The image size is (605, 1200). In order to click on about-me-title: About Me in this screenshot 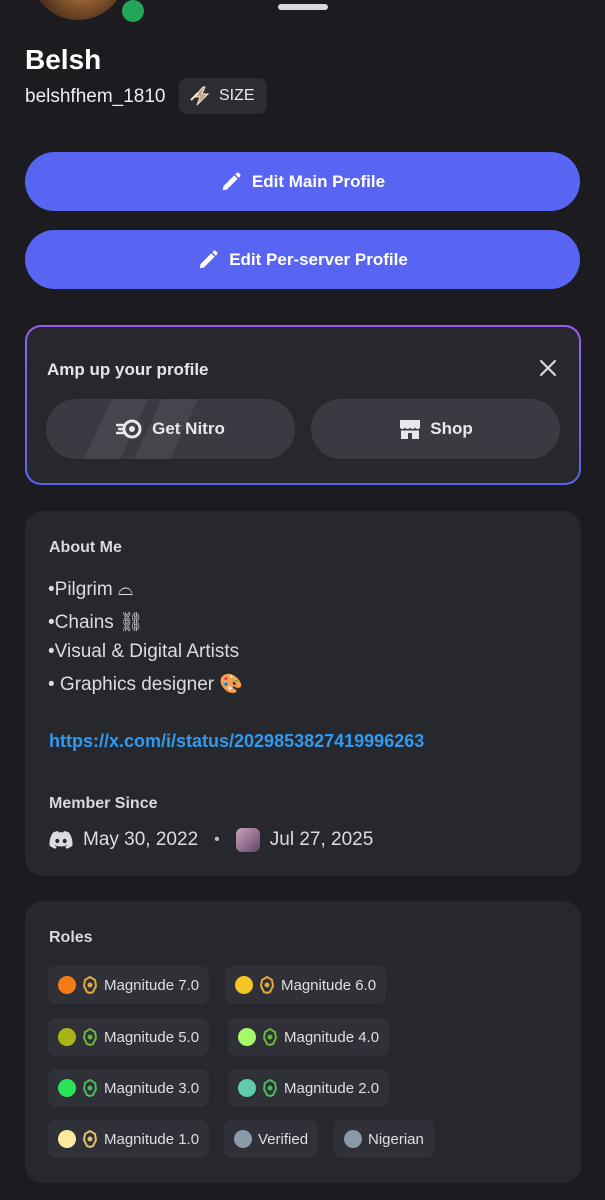, I will do `click(85, 547)`.